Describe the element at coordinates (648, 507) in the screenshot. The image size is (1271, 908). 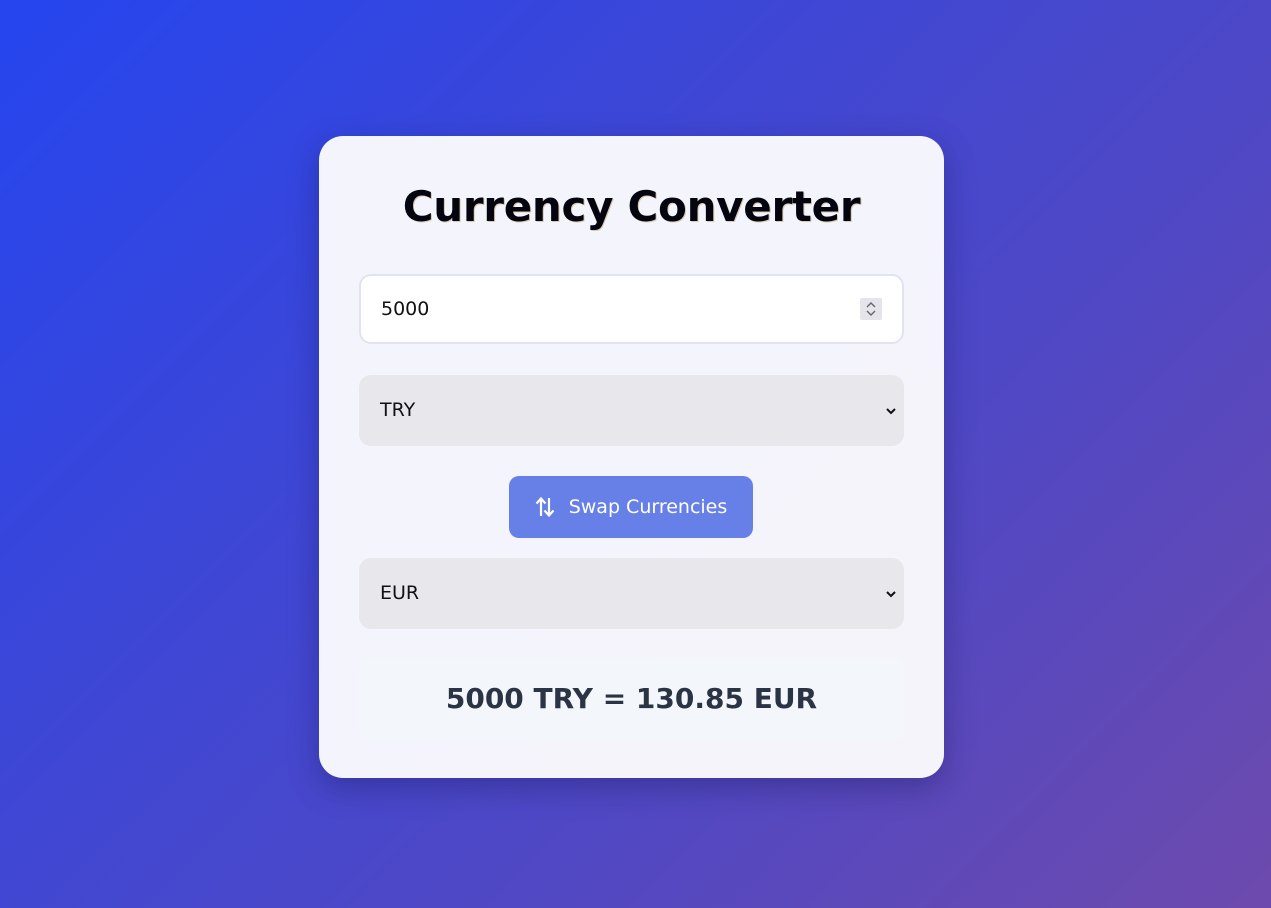
I see `swap-button-label: Swap Currencies` at that location.